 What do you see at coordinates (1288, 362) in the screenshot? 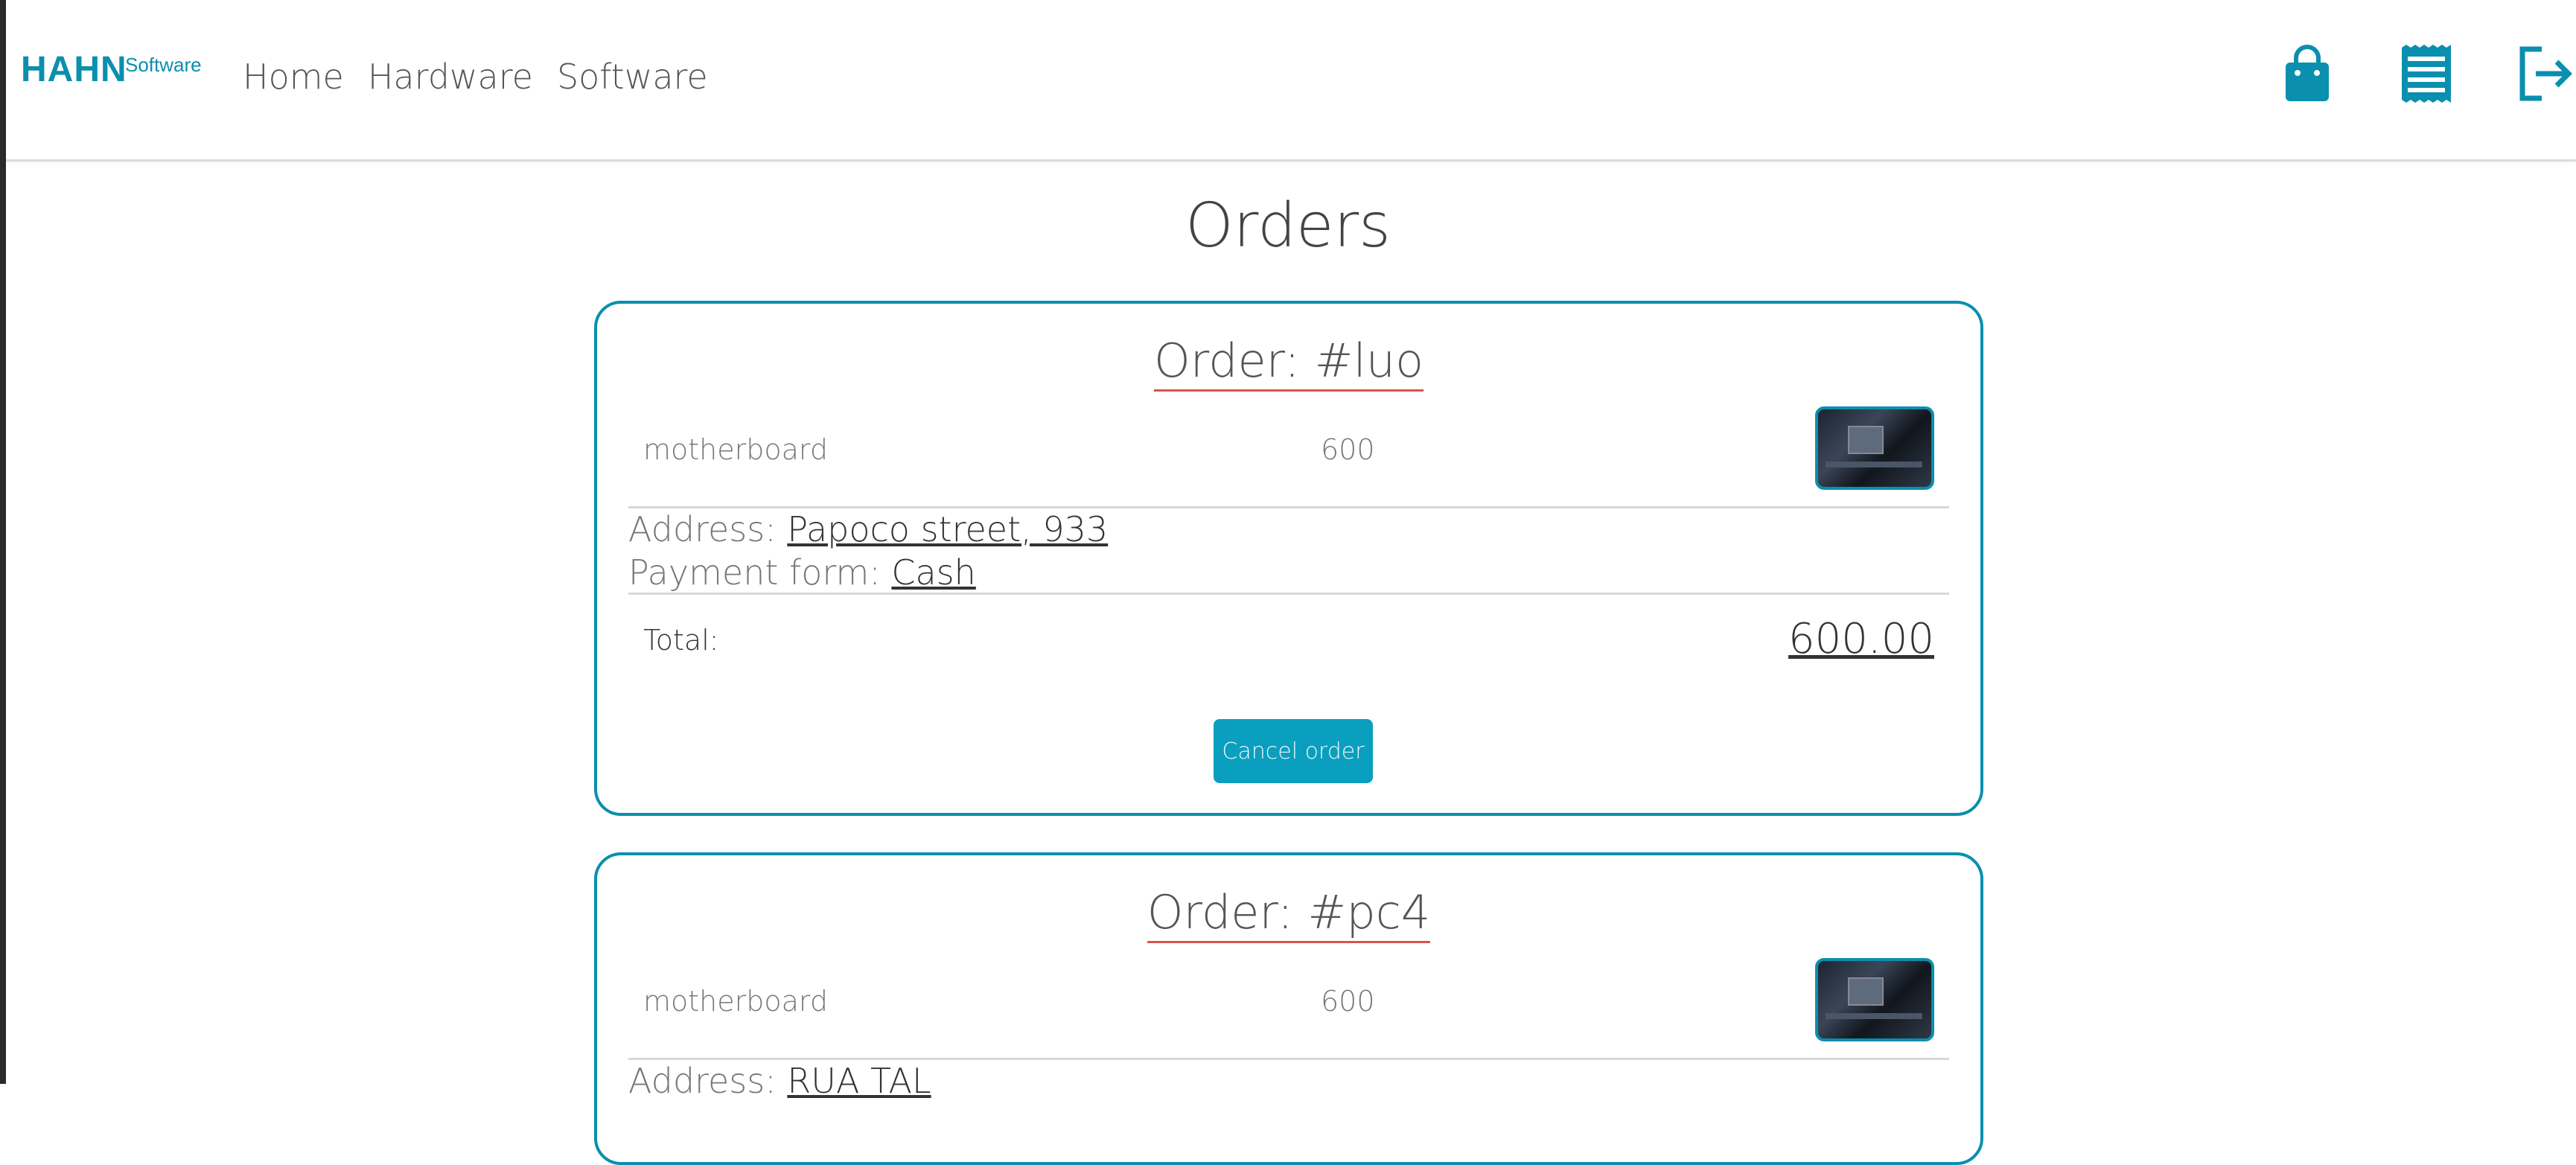
I see `order-title: Order: #luo` at bounding box center [1288, 362].